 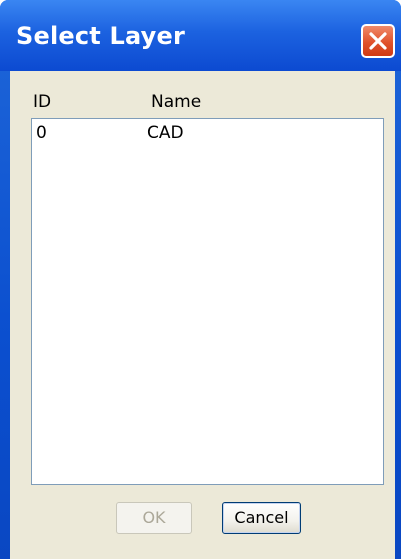 I want to click on close-button, so click(x=378, y=41).